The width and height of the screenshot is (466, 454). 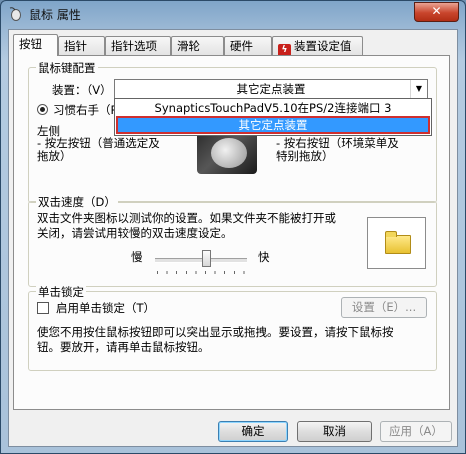 What do you see at coordinates (81, 45) in the screenshot?
I see `tab-pointers: 指针` at bounding box center [81, 45].